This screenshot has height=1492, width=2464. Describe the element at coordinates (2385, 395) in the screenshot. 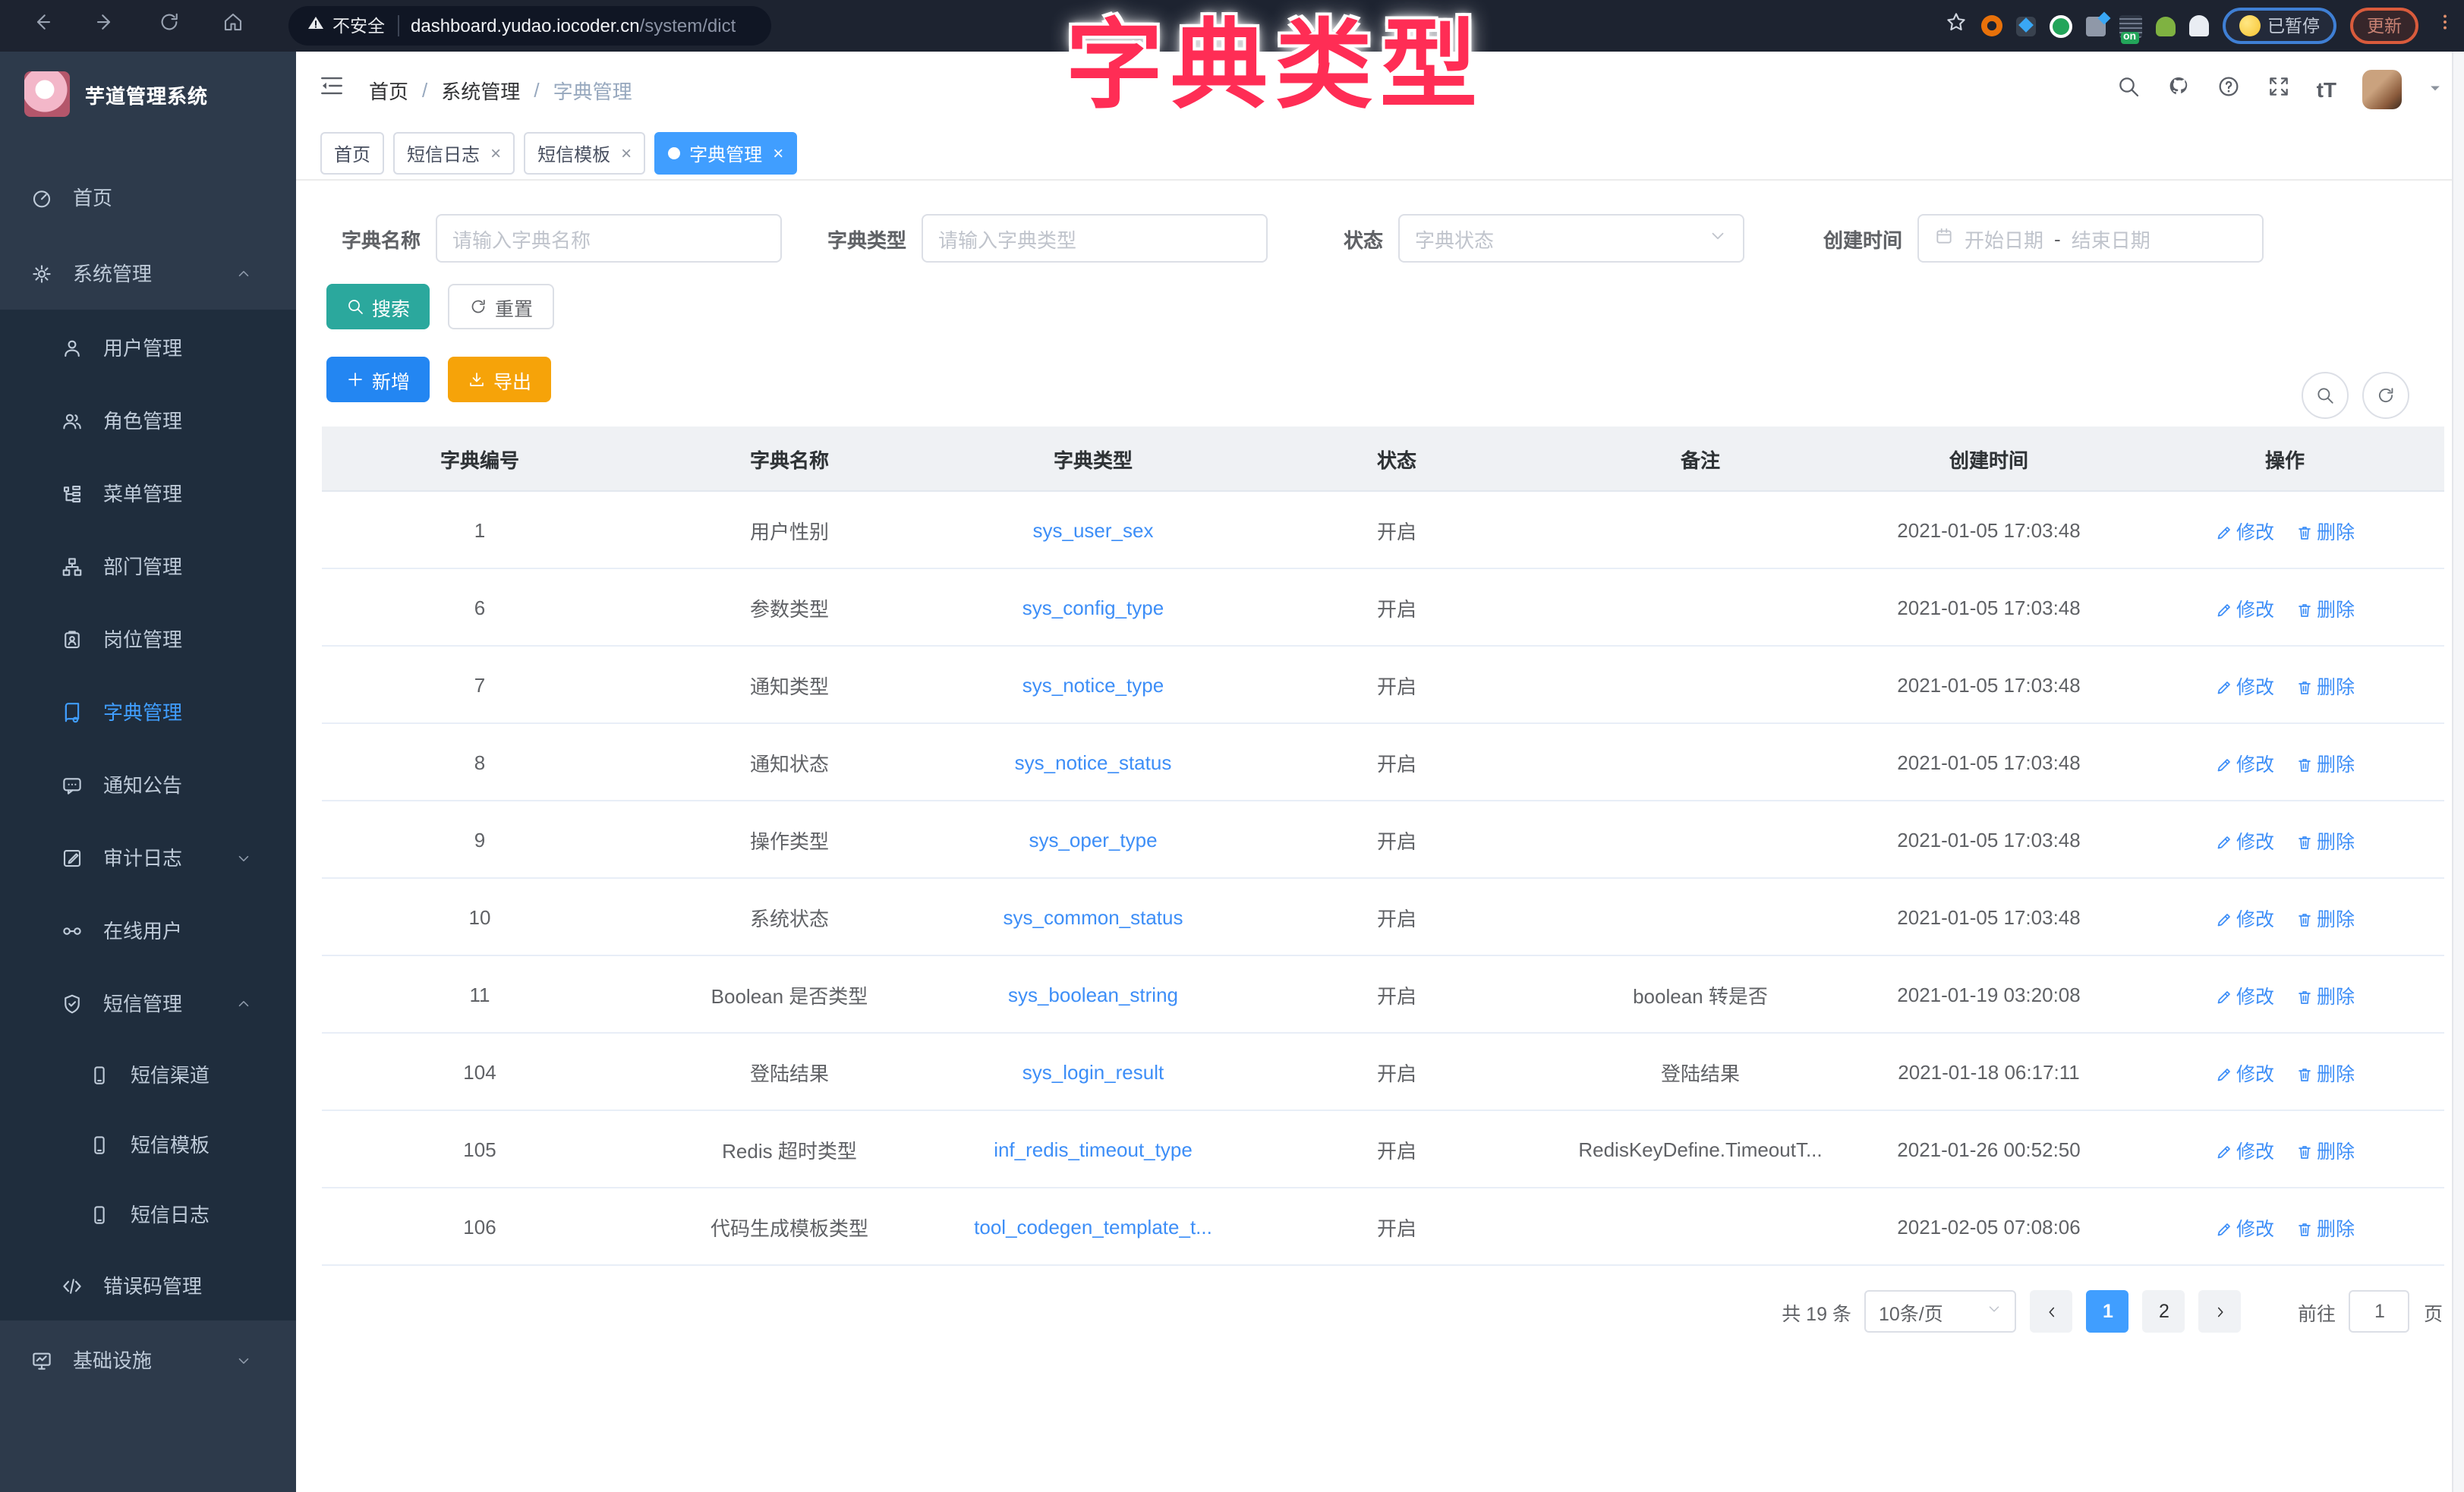

I see `refresh-button` at that location.